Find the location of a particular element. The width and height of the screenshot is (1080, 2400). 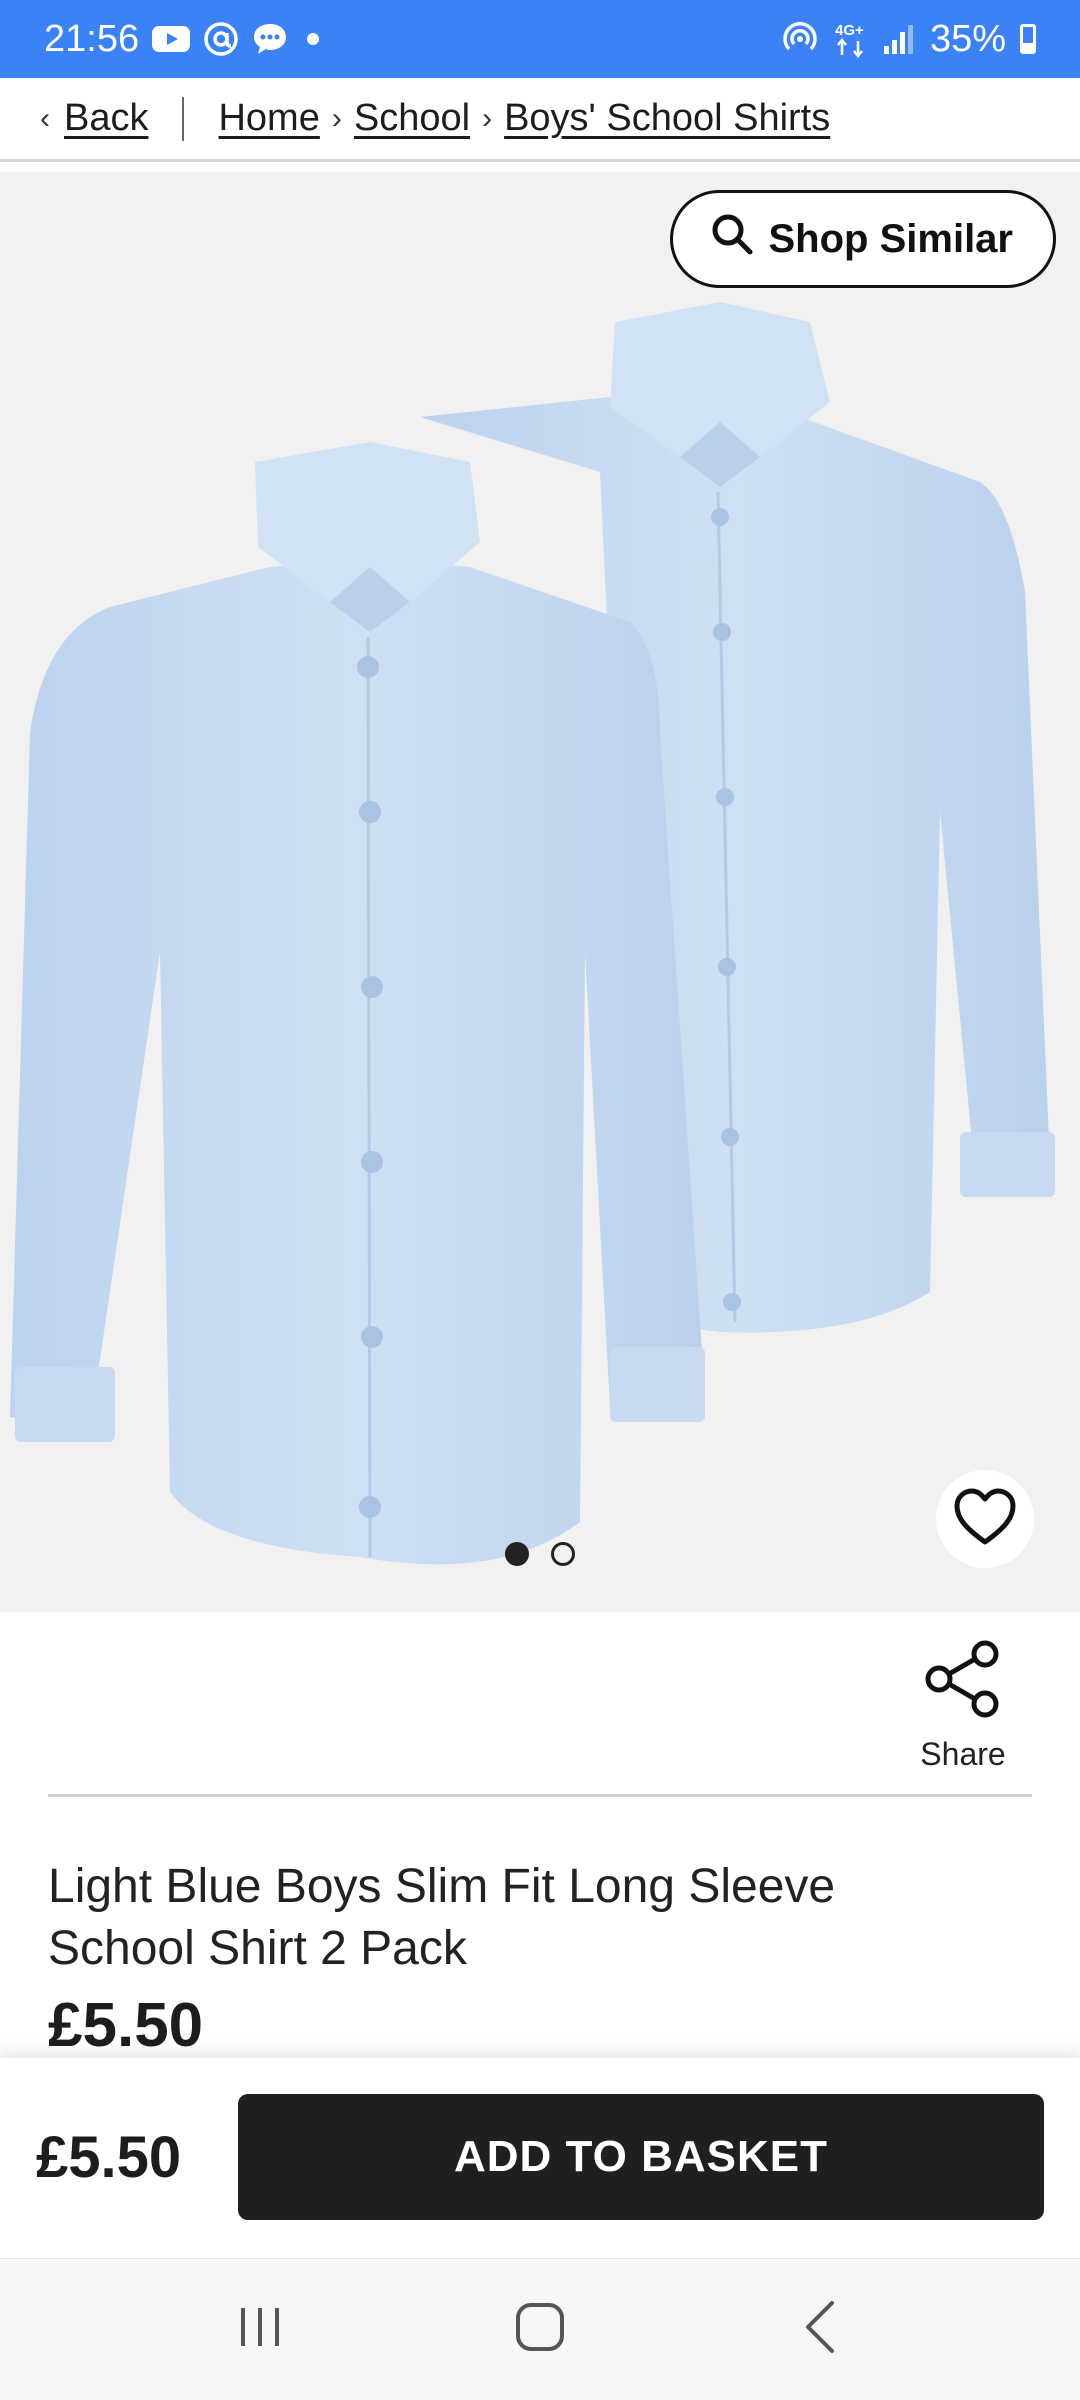

shop-similar-button: Shop Similar is located at coordinates (862, 239).